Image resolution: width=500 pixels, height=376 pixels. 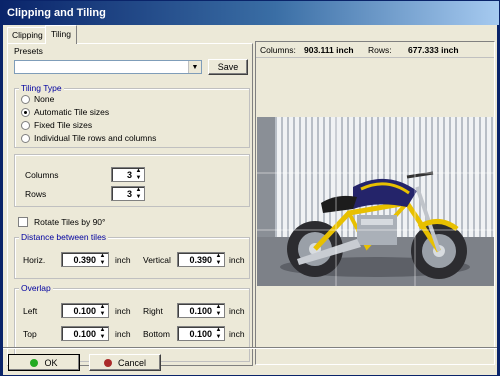 What do you see at coordinates (131, 362) in the screenshot?
I see `cancel-button-label: Cancel` at bounding box center [131, 362].